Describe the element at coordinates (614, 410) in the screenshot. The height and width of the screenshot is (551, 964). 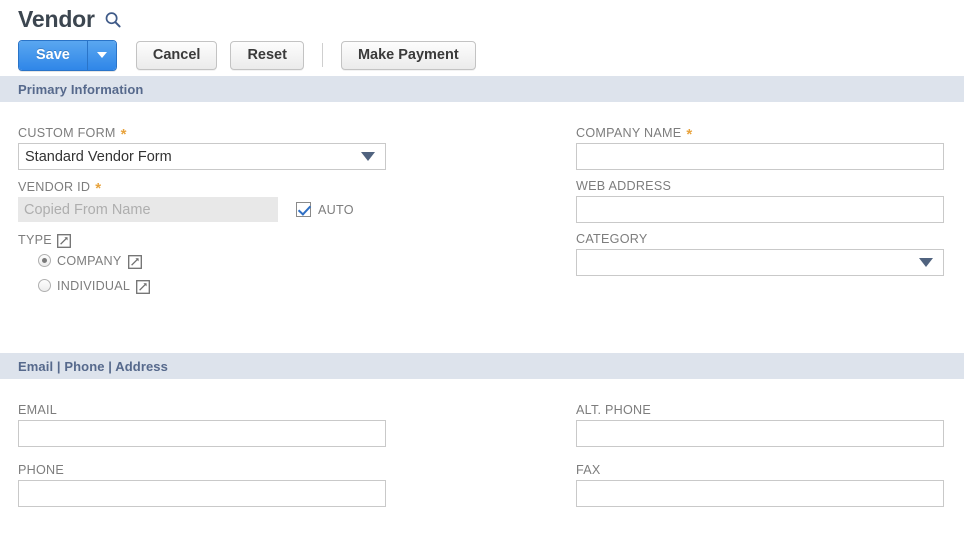
I see `label-text: ALT. PHONE` at that location.